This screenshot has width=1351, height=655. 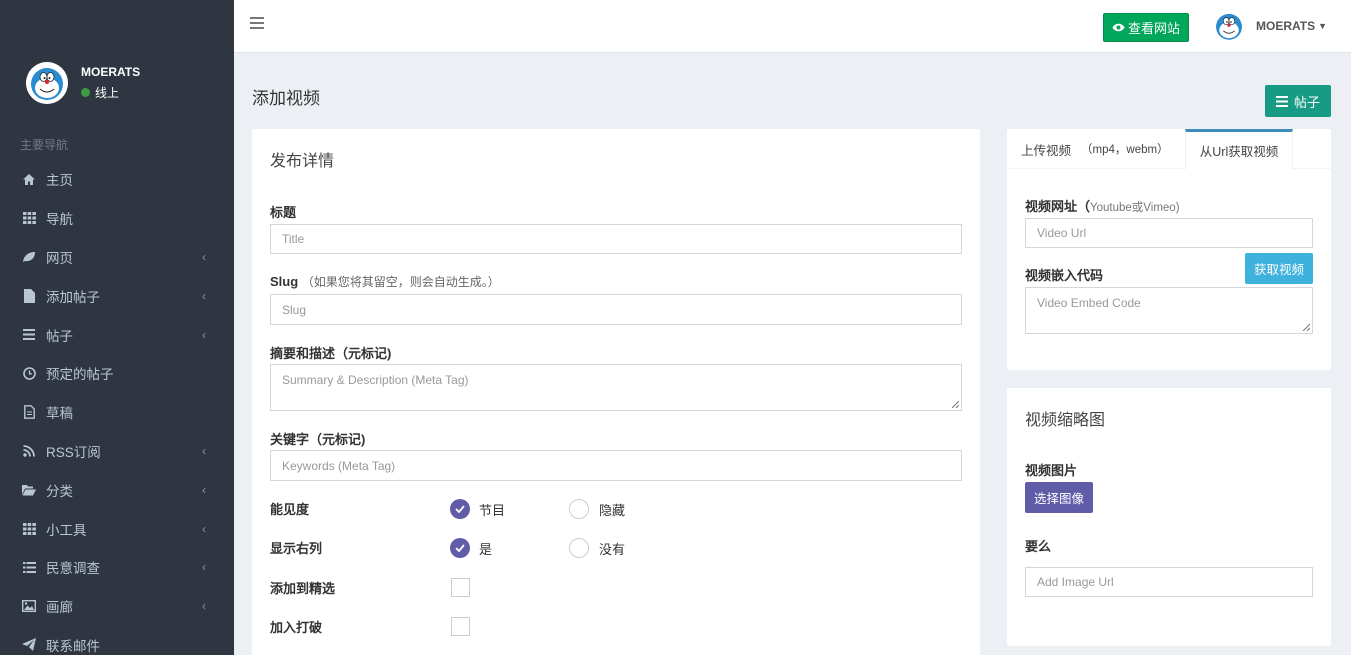 I want to click on keywords-input: Keywords (Meta Tag), so click(x=616, y=465).